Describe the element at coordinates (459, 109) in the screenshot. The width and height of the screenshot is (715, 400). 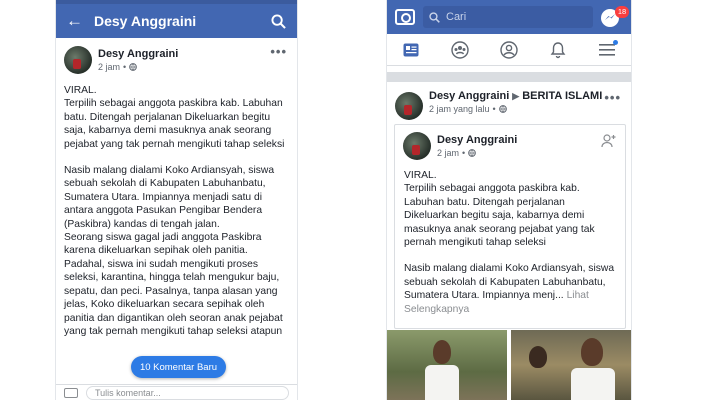
I see `post-time: 2 jam yang lalu` at that location.